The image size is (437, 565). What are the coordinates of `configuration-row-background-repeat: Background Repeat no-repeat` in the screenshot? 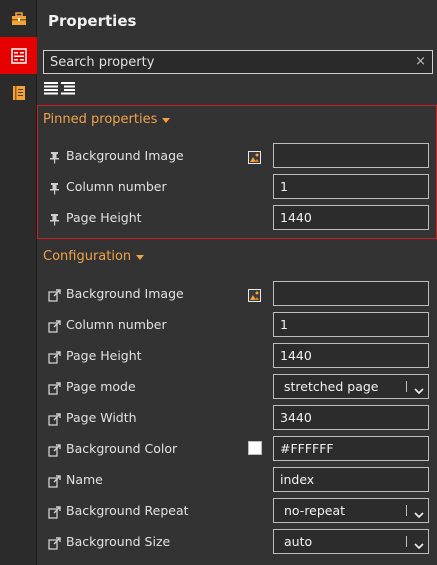 It's located at (237, 511).